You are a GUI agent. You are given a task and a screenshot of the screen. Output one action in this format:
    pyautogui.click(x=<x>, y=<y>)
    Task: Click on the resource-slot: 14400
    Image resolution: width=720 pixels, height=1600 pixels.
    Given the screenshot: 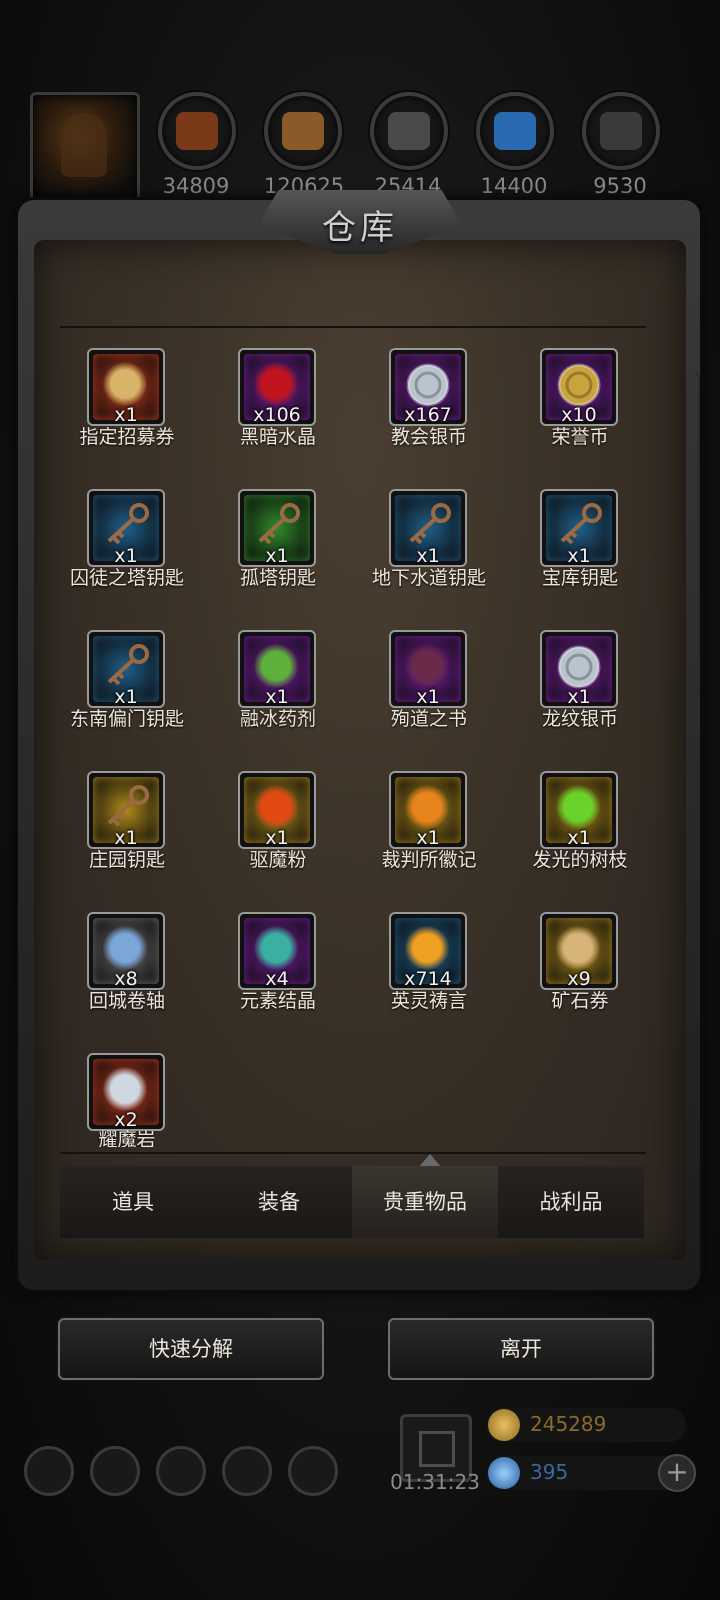 What is the action you would take?
    pyautogui.click(x=515, y=145)
    